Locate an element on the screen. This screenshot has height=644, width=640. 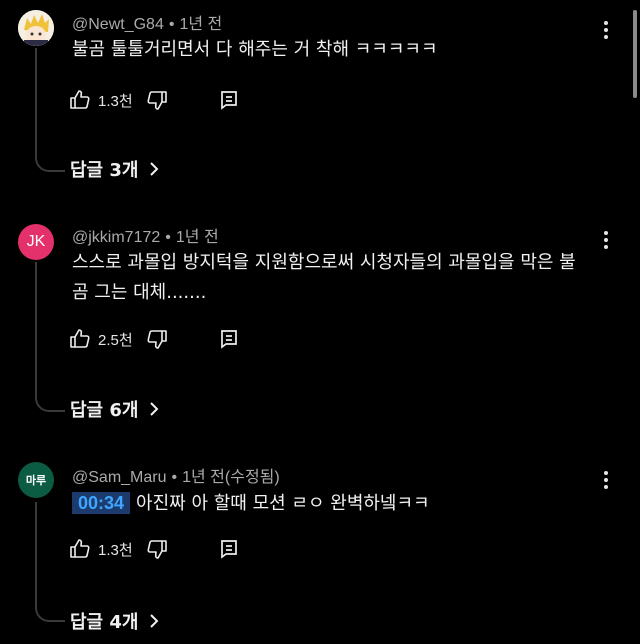
replies-button: 답글 3개 is located at coordinates (115, 169).